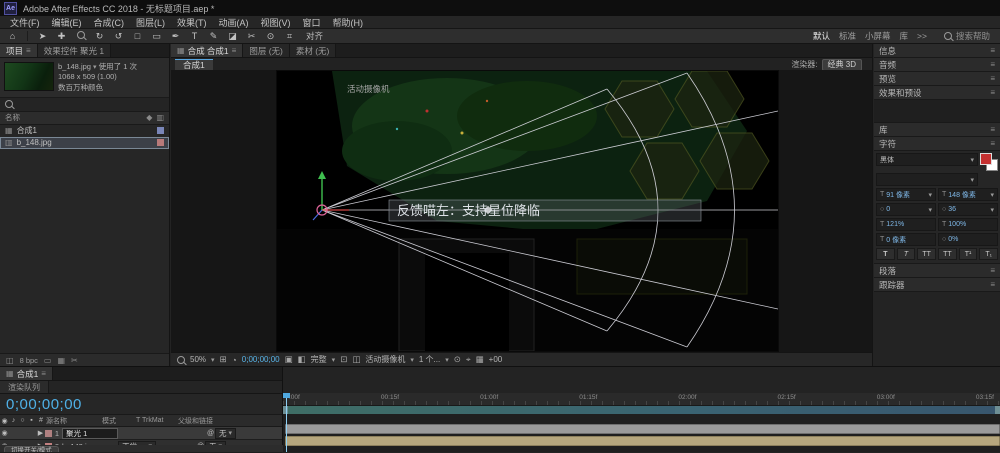 Image resolution: width=1000 pixels, height=453 pixels. What do you see at coordinates (385, 359) in the screenshot?
I see `view-select: 活动摄像机` at bounding box center [385, 359].